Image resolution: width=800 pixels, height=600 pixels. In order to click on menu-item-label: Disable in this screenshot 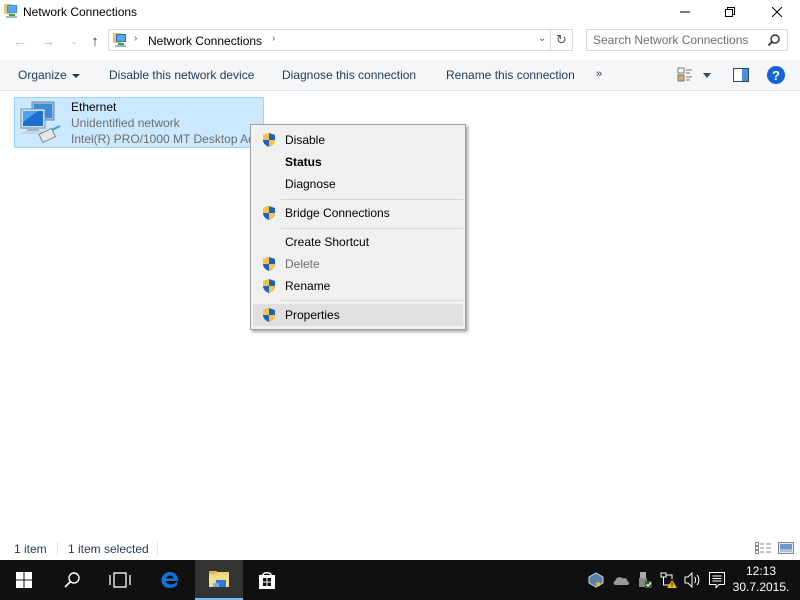, I will do `click(305, 140)`.